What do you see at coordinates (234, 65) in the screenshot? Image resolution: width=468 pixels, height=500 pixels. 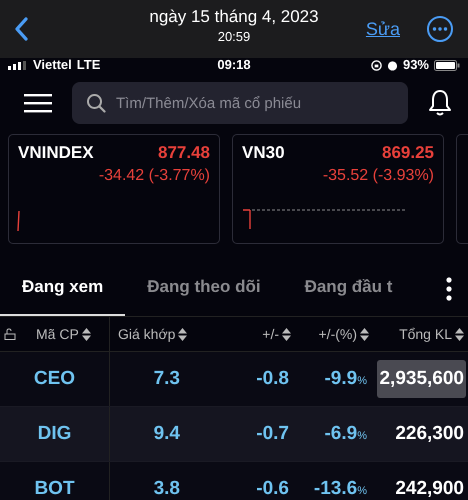 I see `clock: 09:18` at bounding box center [234, 65].